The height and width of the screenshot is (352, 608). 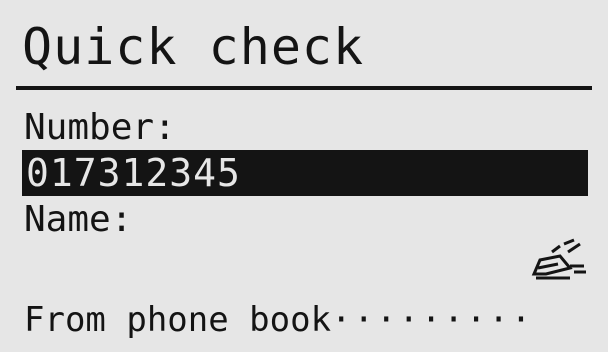 I want to click on screen-title: Quick check, so click(x=193, y=47).